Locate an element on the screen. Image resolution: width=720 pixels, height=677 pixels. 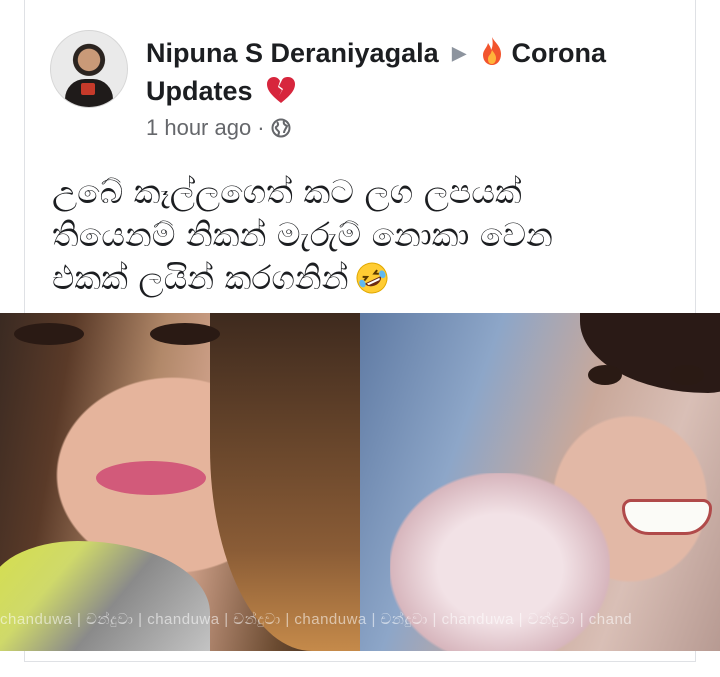
photo-left-lips is located at coordinates (151, 478).